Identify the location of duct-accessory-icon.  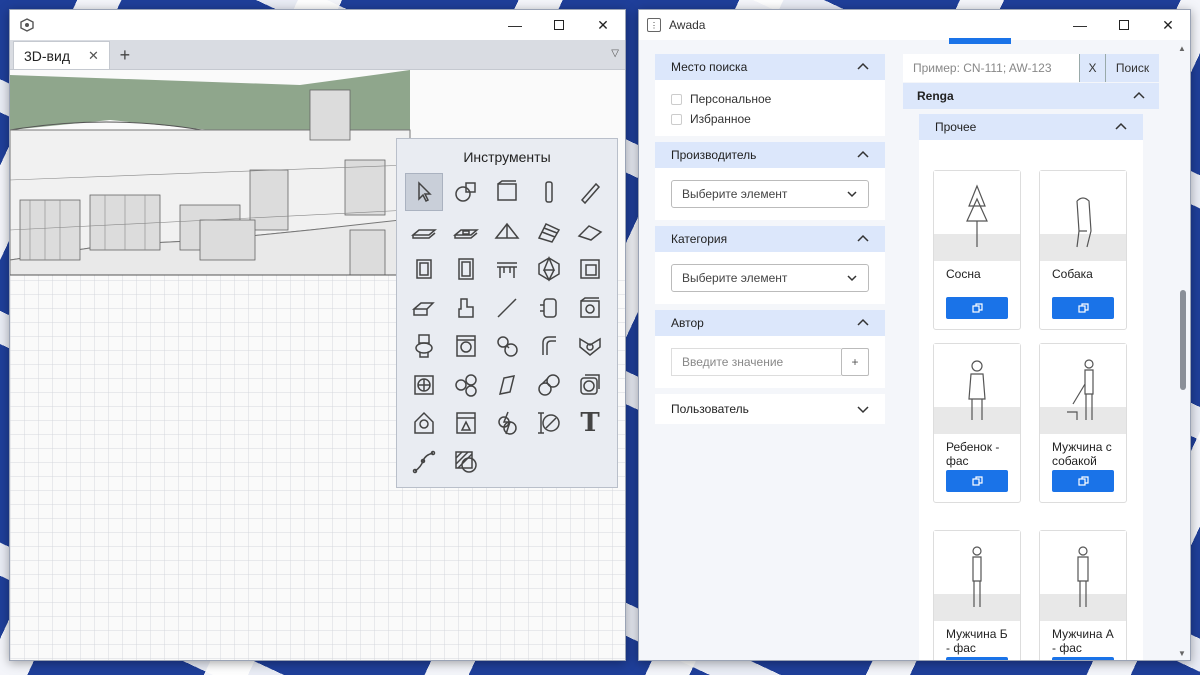
(549, 385).